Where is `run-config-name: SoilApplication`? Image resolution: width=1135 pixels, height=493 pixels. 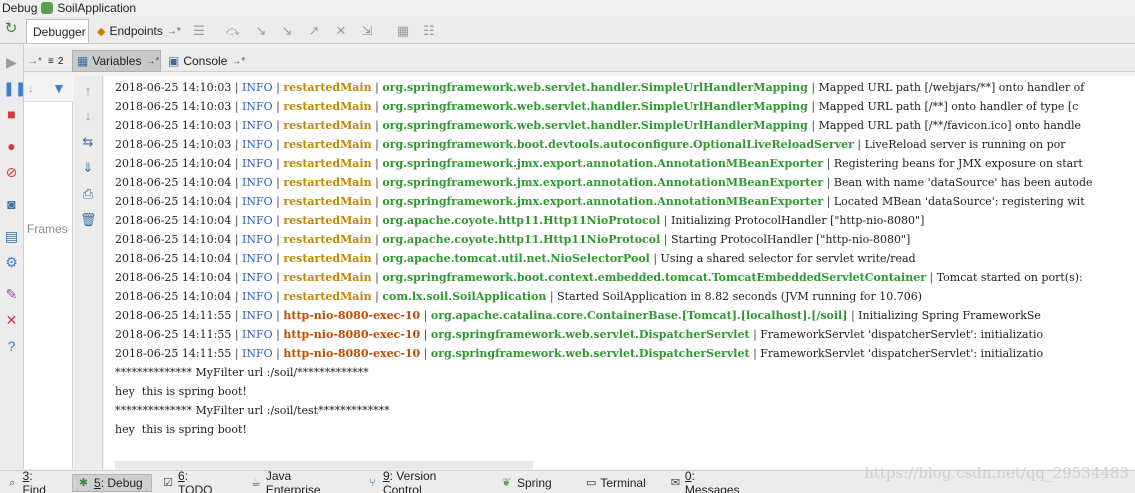 run-config-name: SoilApplication is located at coordinates (97, 8).